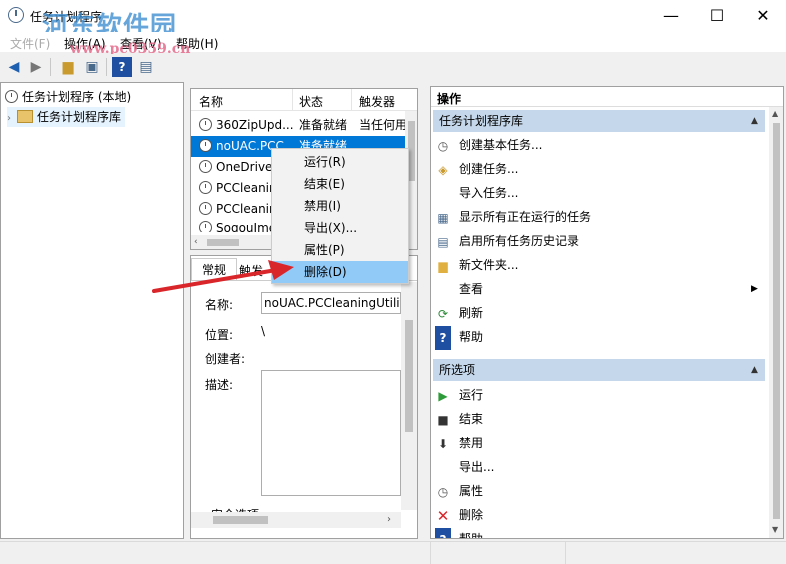 Image resolution: width=786 pixels, height=564 pixels. What do you see at coordinates (393, 67) in the screenshot?
I see `toolbar: ◀ ▶ ▆ ▣ ? ▤` at bounding box center [393, 67].